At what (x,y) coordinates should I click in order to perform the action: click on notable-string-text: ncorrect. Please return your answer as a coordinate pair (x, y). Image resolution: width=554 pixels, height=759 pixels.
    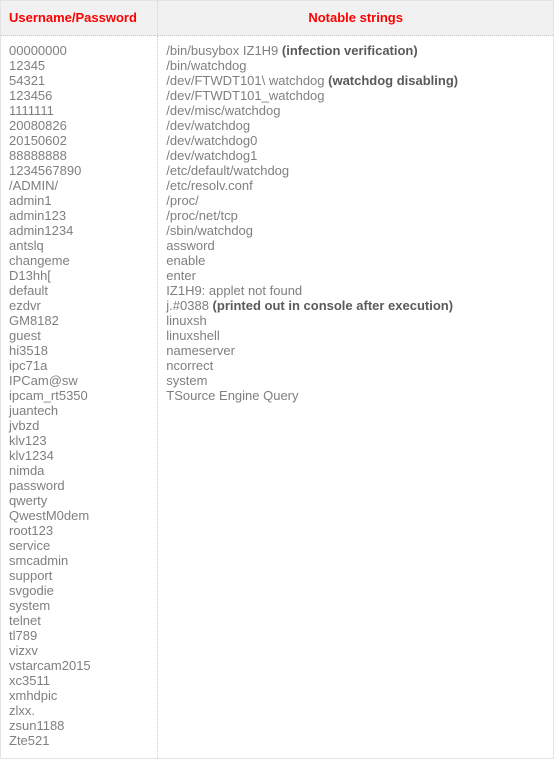
    Looking at the image, I should click on (190, 365).